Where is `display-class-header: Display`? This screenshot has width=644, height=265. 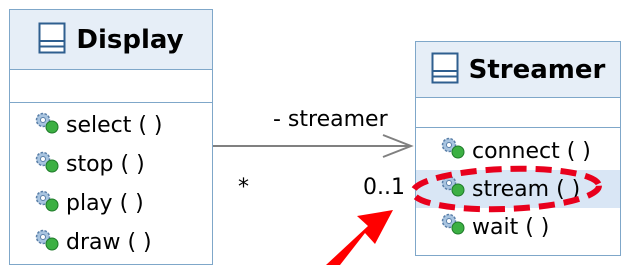
display-class-header: Display is located at coordinates (111, 40).